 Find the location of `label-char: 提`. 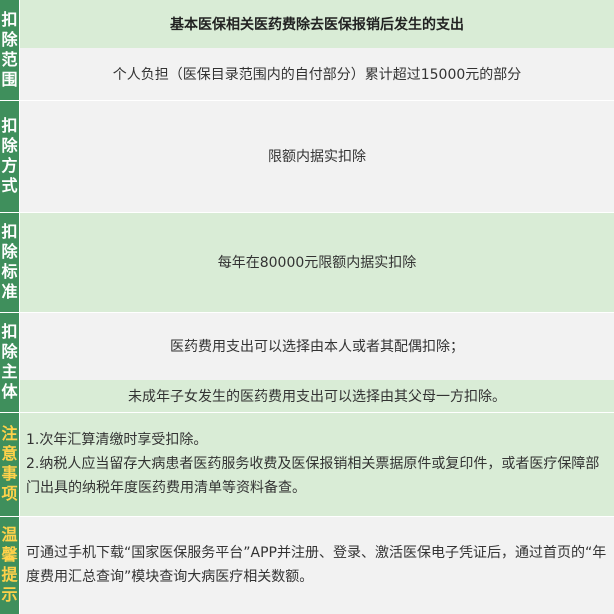

label-char: 提 is located at coordinates (9, 574).